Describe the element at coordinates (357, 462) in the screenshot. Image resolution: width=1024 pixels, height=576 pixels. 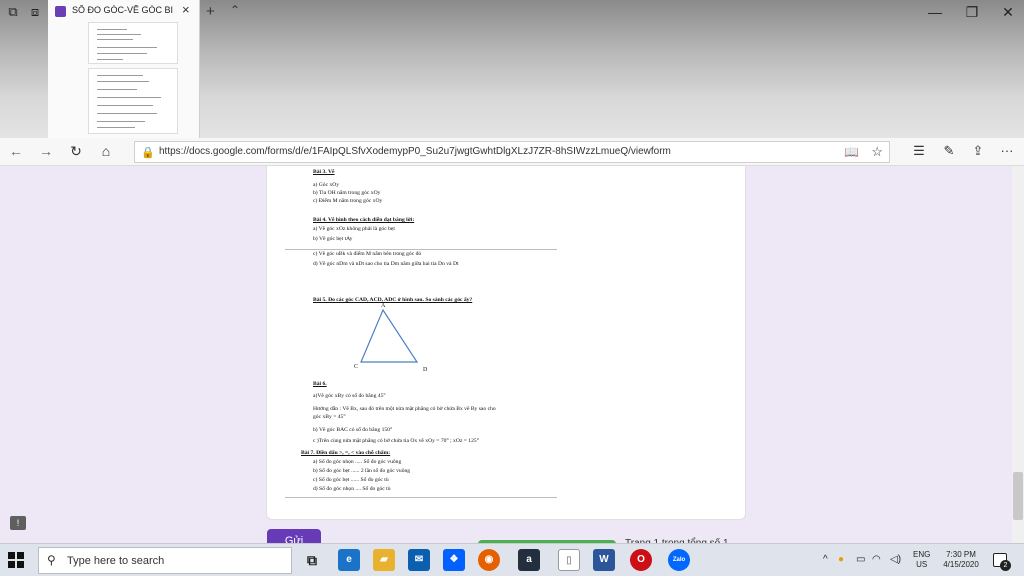
I see `doc-line: a) Số đo góc nhọn ..... Số đo góc vuông` at that location.